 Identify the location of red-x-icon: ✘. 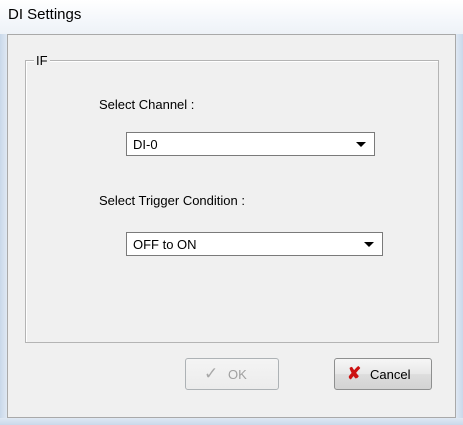
(354, 373).